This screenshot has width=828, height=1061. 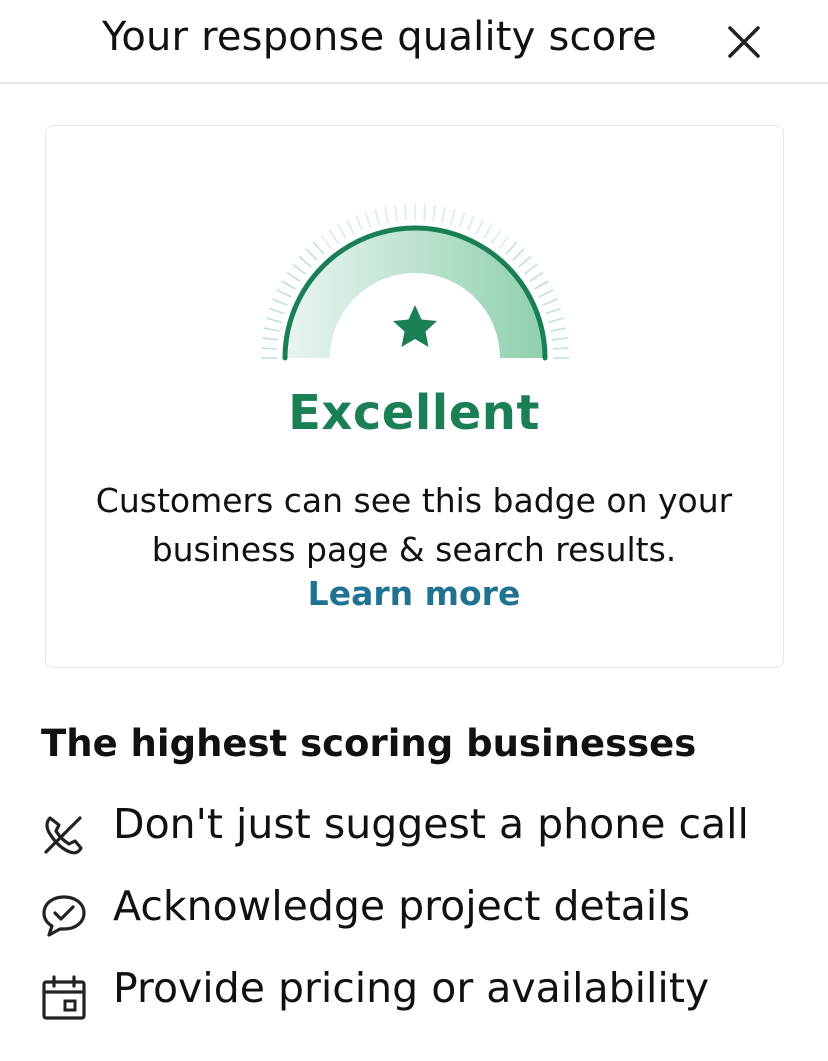 I want to click on tip-item-details: Acknowledge project details, so click(x=420, y=912).